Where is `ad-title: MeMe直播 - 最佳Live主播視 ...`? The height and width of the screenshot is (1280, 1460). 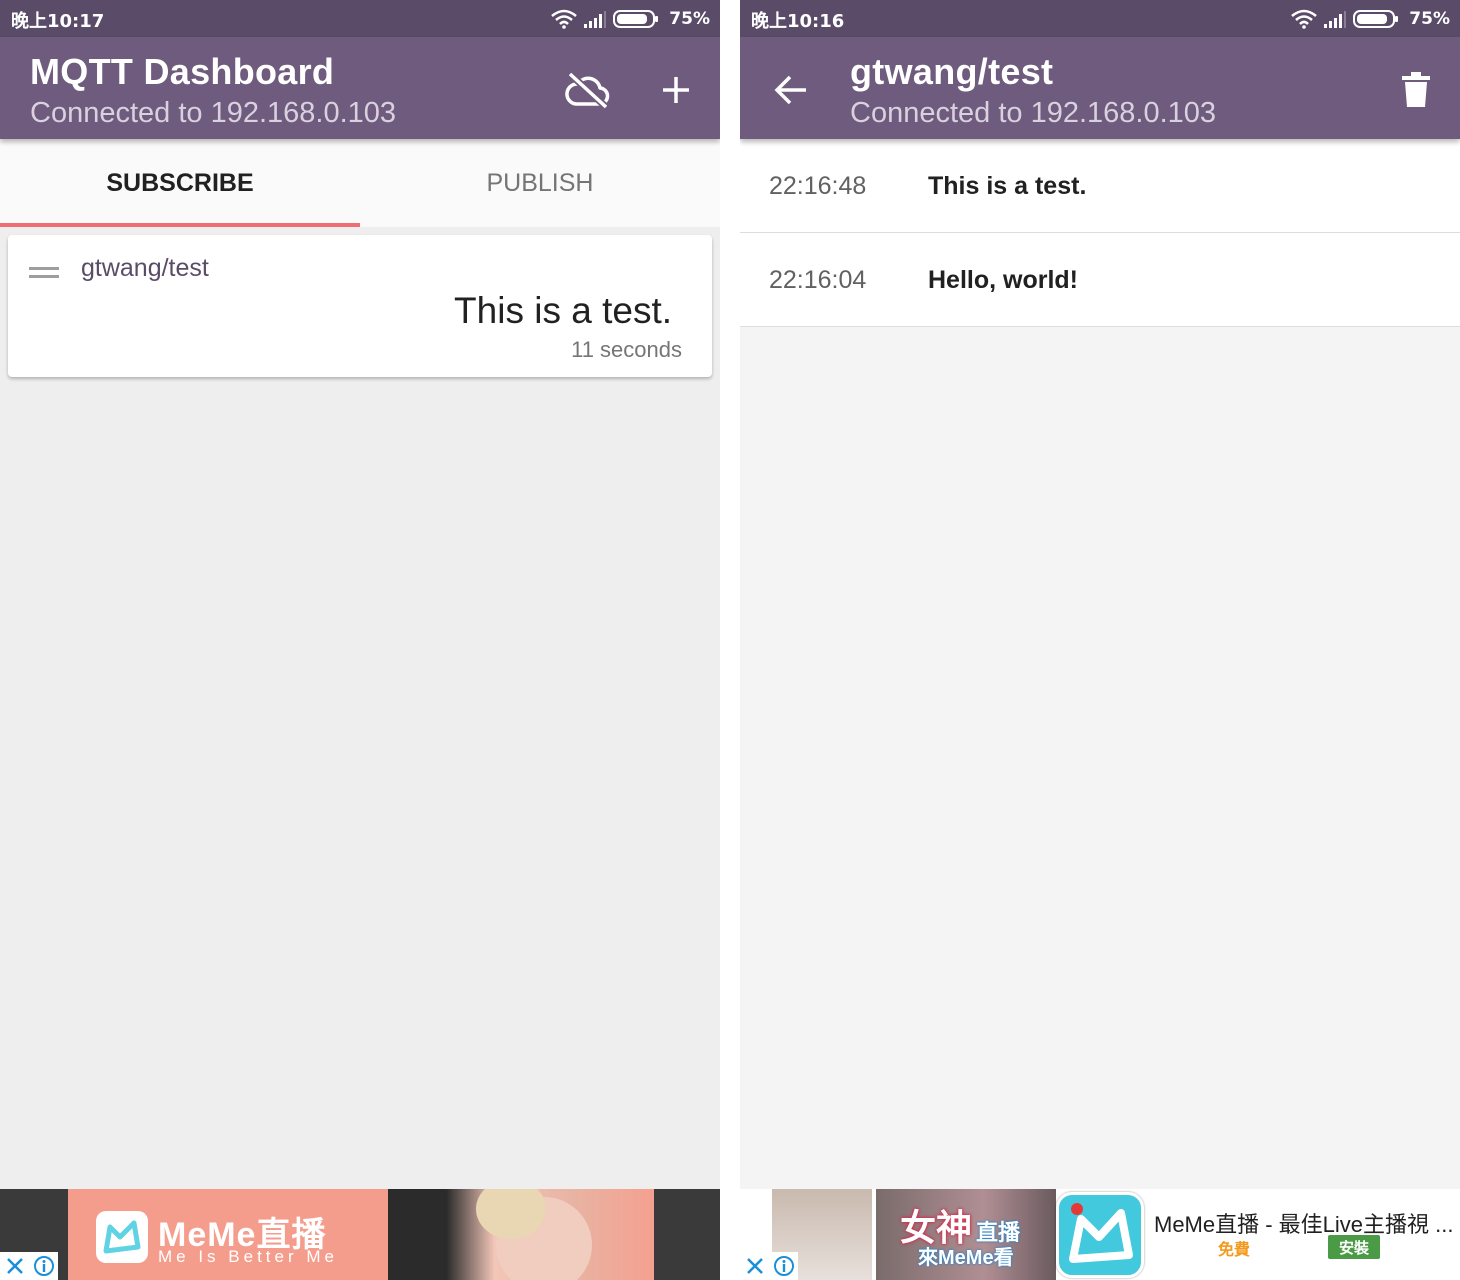
ad-title: MeMe直播 - 最佳Live主播視 ... is located at coordinates (1303, 1223).